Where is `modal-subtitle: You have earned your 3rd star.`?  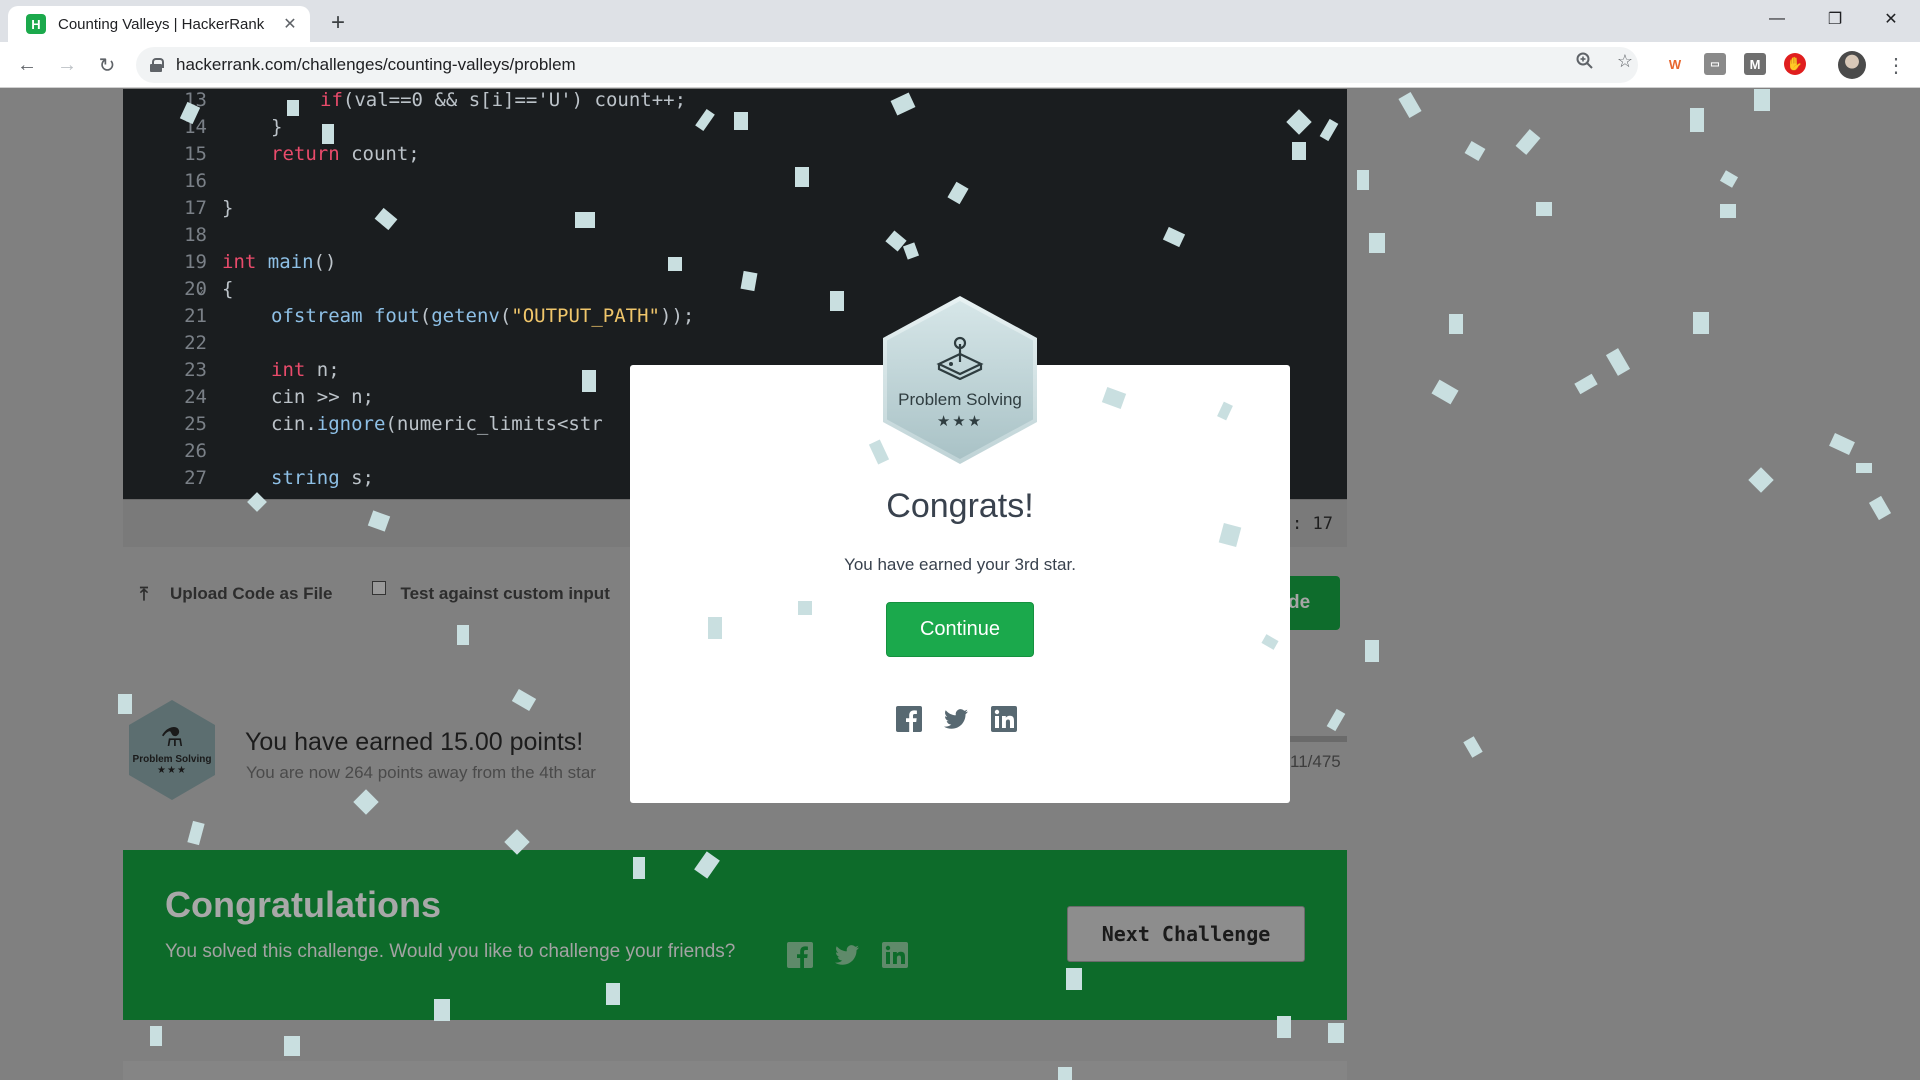 modal-subtitle: You have earned your 3rd star. is located at coordinates (960, 564).